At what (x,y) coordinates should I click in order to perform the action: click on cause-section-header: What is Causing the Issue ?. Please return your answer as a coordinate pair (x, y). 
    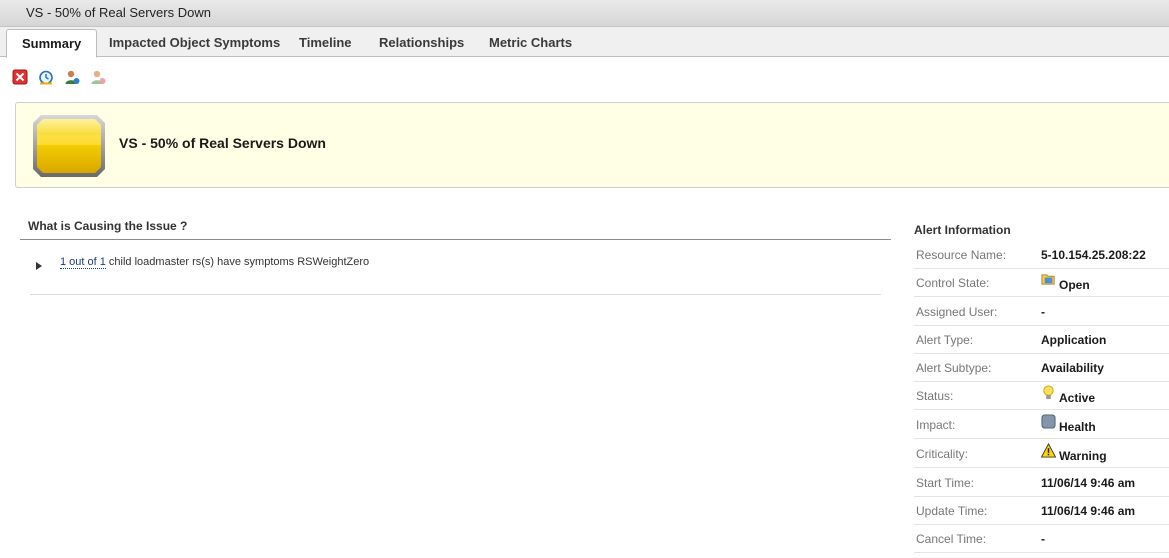
    Looking at the image, I should click on (455, 229).